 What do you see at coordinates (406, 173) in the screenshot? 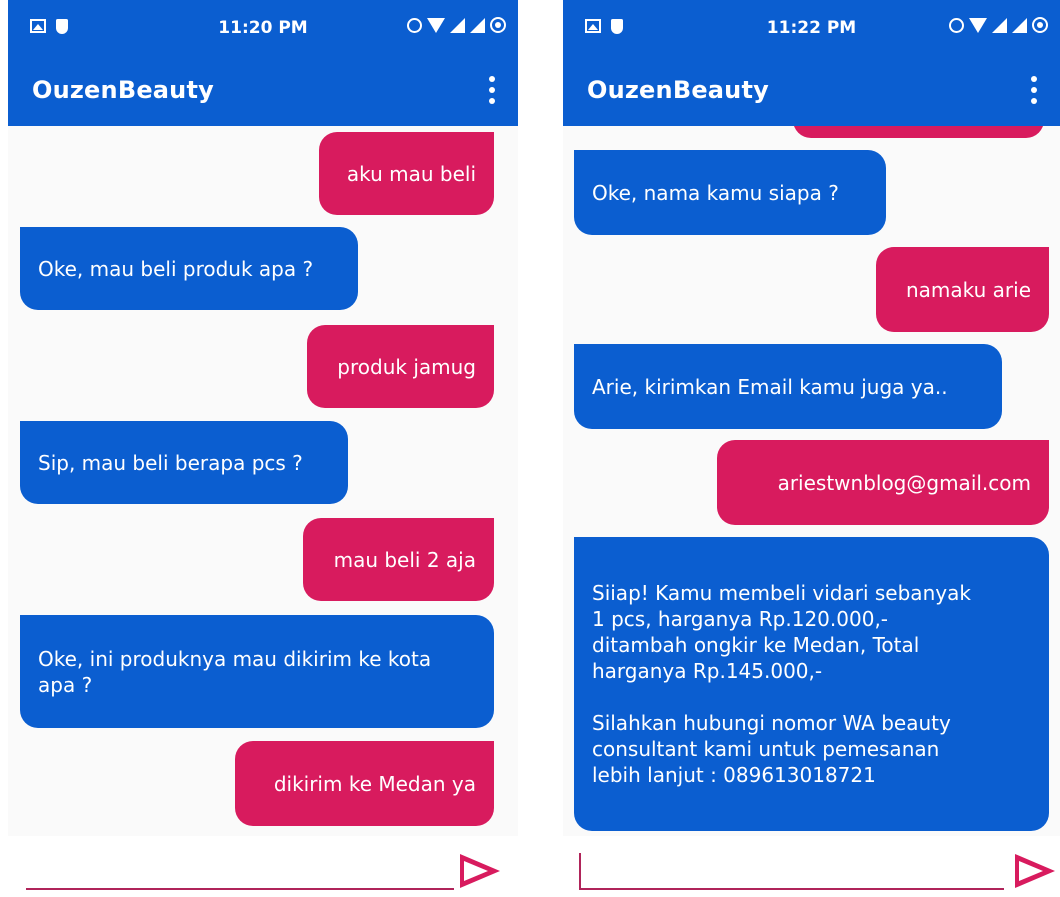
I see `user-message: aku mau beli` at bounding box center [406, 173].